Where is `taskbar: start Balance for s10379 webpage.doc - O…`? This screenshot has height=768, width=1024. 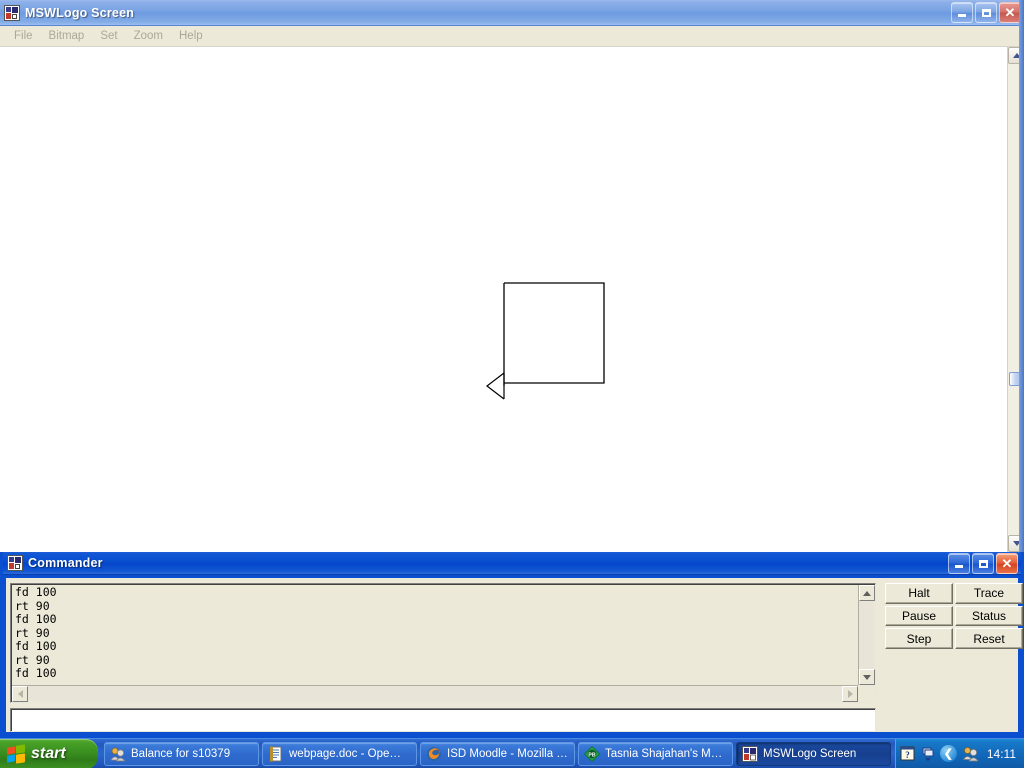
taskbar: start Balance for s10379 webpage.doc - O… is located at coordinates (512, 753).